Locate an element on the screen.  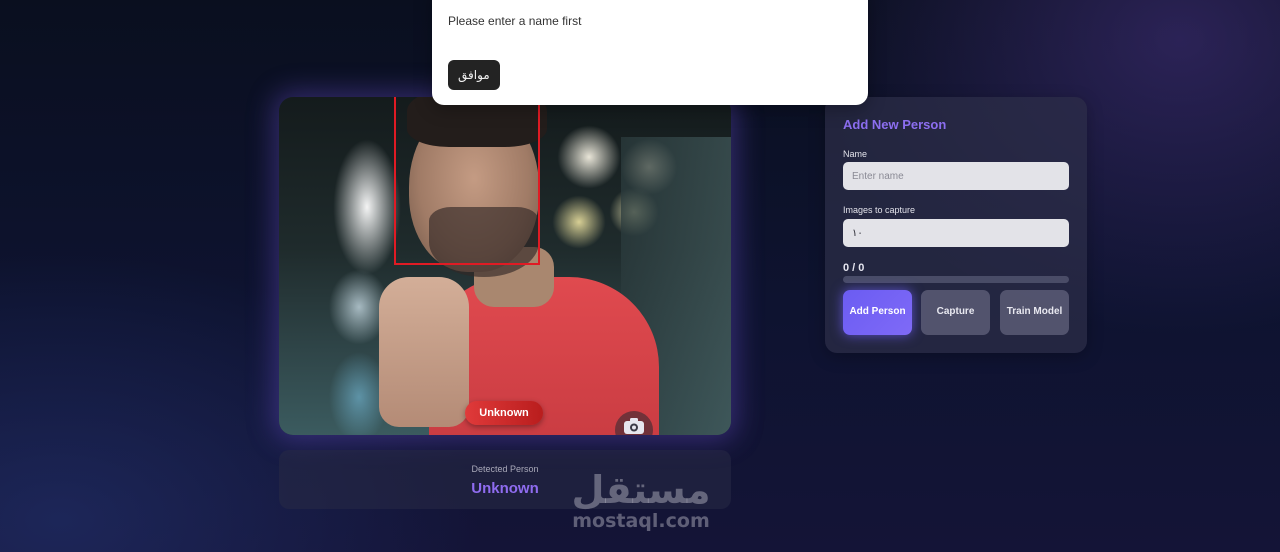
watermark-arabic: مستقل is located at coordinates (641, 490).